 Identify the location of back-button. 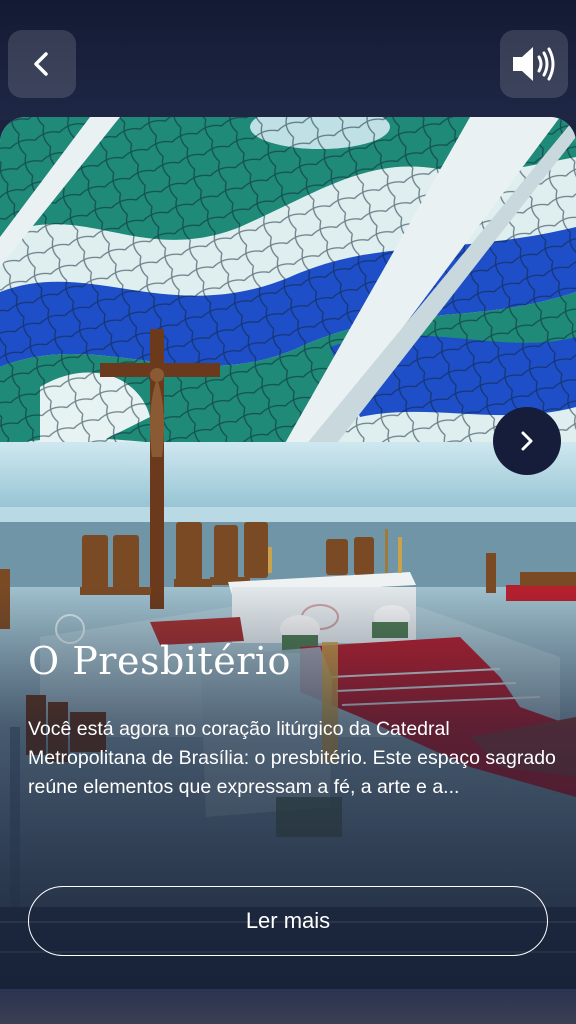
(42, 64).